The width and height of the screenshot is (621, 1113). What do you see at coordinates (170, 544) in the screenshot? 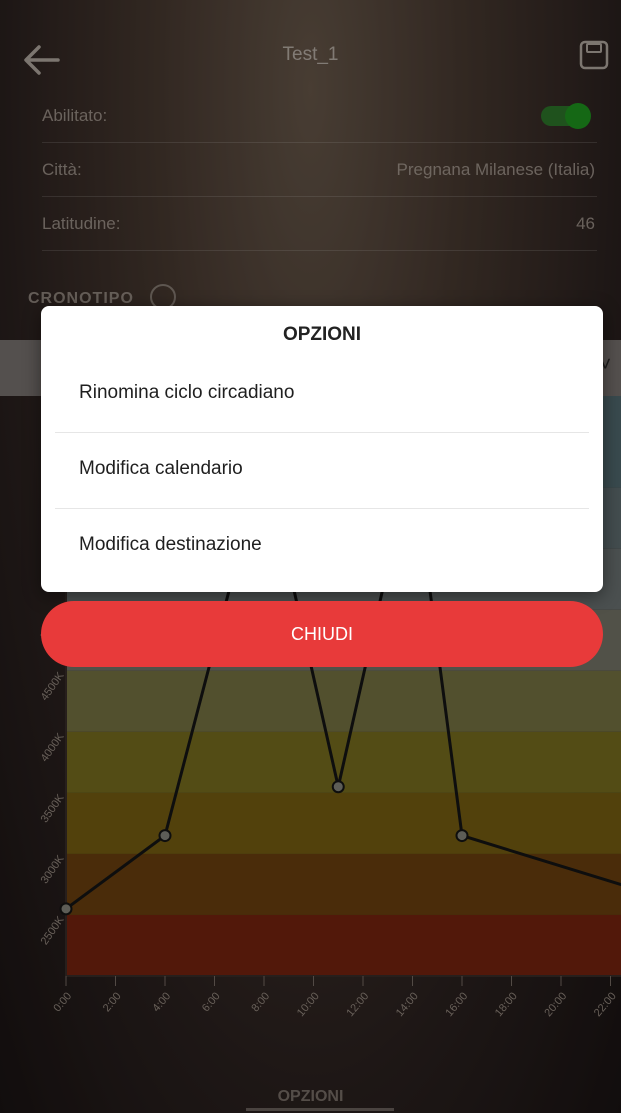
I see `menu-item-label: Modifica destinazione` at bounding box center [170, 544].